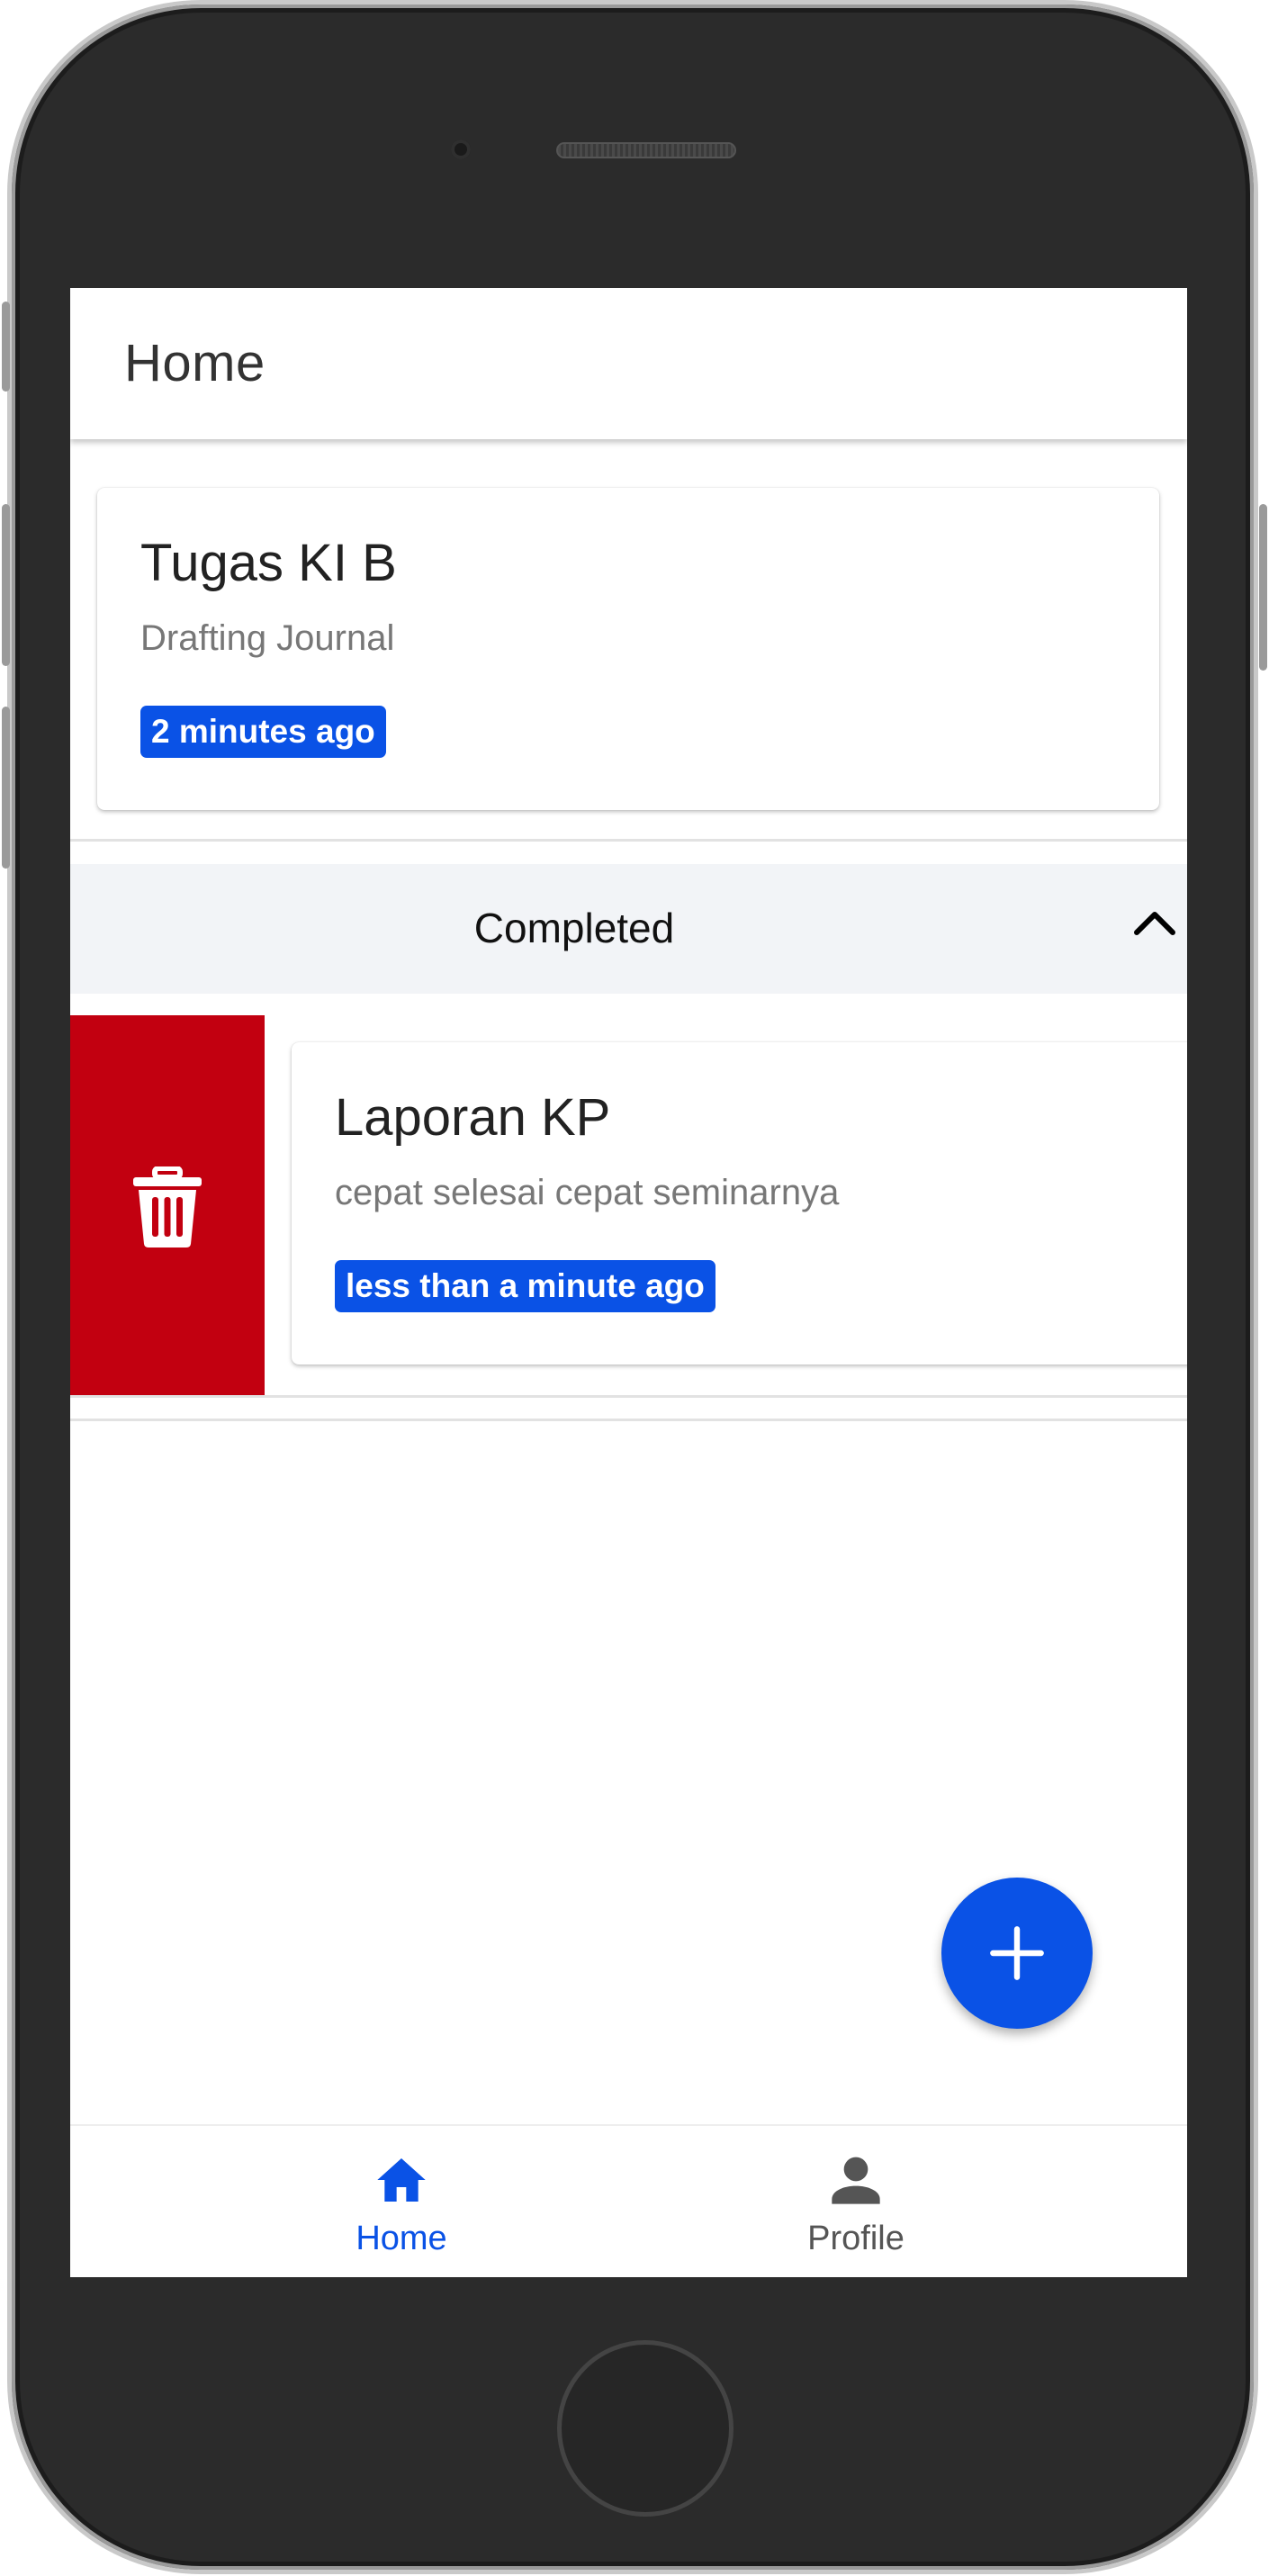 Image resolution: width=1269 pixels, height=2576 pixels. Describe the element at coordinates (6, 585) in the screenshot. I see `side-button-volume-up` at that location.